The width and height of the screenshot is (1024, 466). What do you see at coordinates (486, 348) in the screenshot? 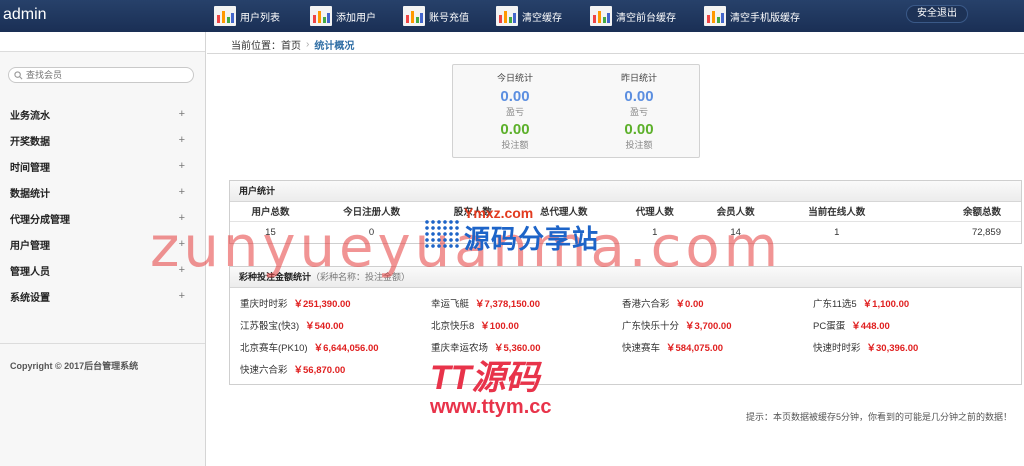
I see `list-item: 重庆幸运农场 ￥5,360.00` at bounding box center [486, 348].